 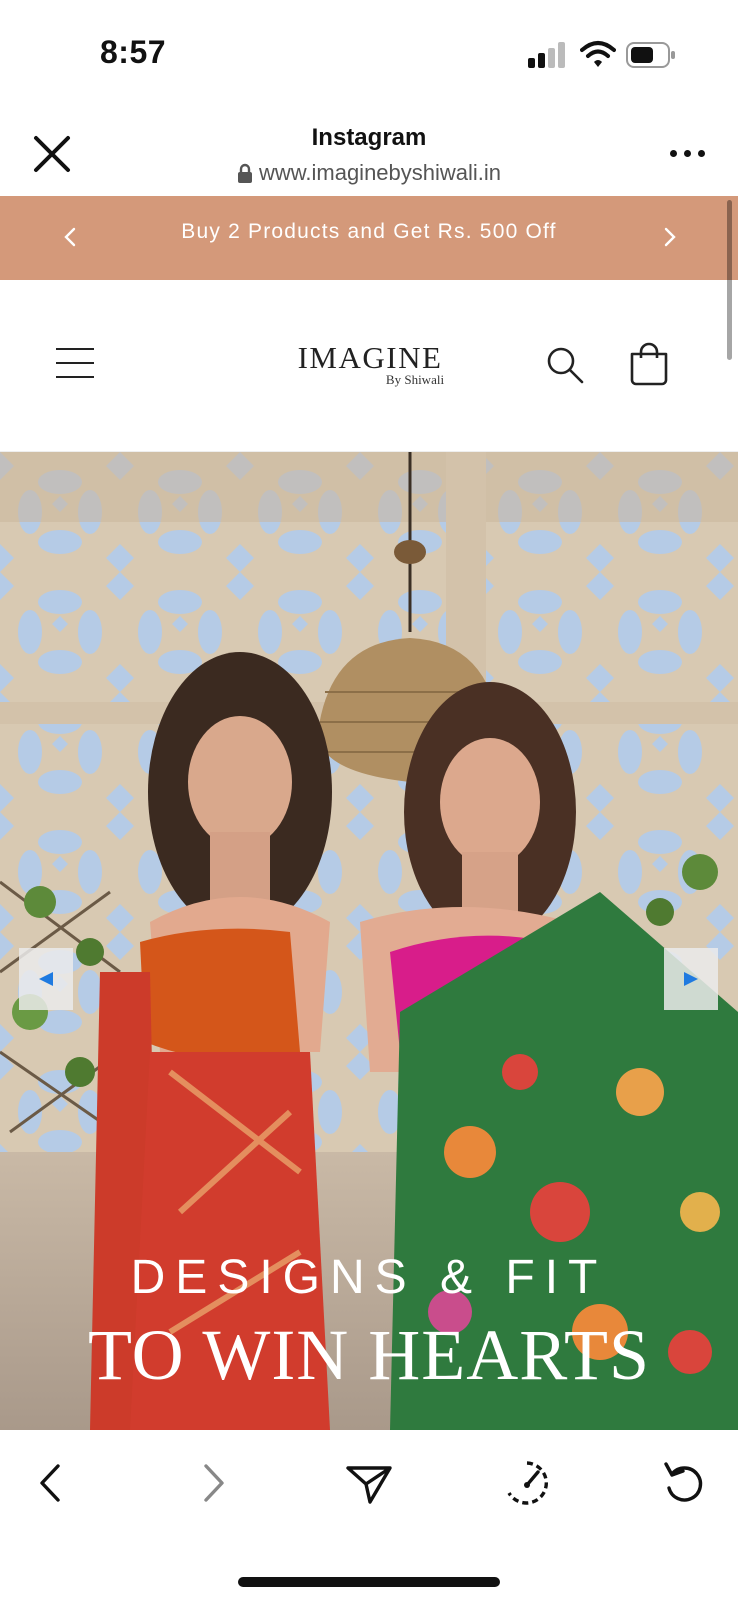 What do you see at coordinates (369, 1515) in the screenshot?
I see `browser-toolbar` at bounding box center [369, 1515].